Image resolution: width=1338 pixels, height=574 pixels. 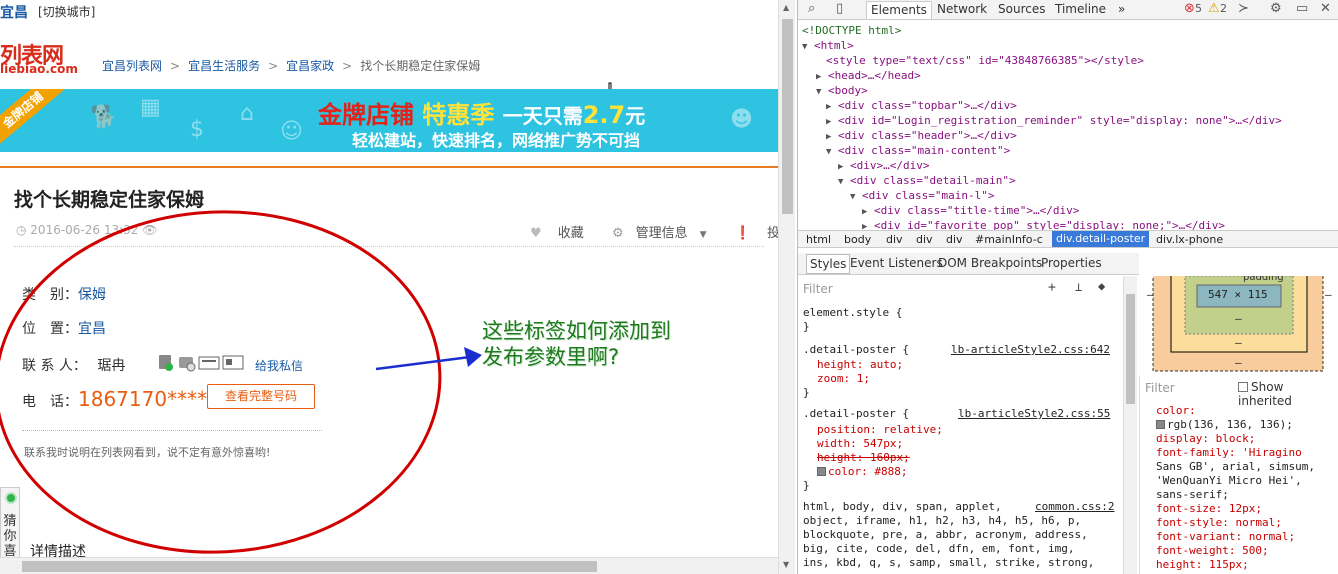 I want to click on style-property: width: 547px;, so click(x=860, y=443).